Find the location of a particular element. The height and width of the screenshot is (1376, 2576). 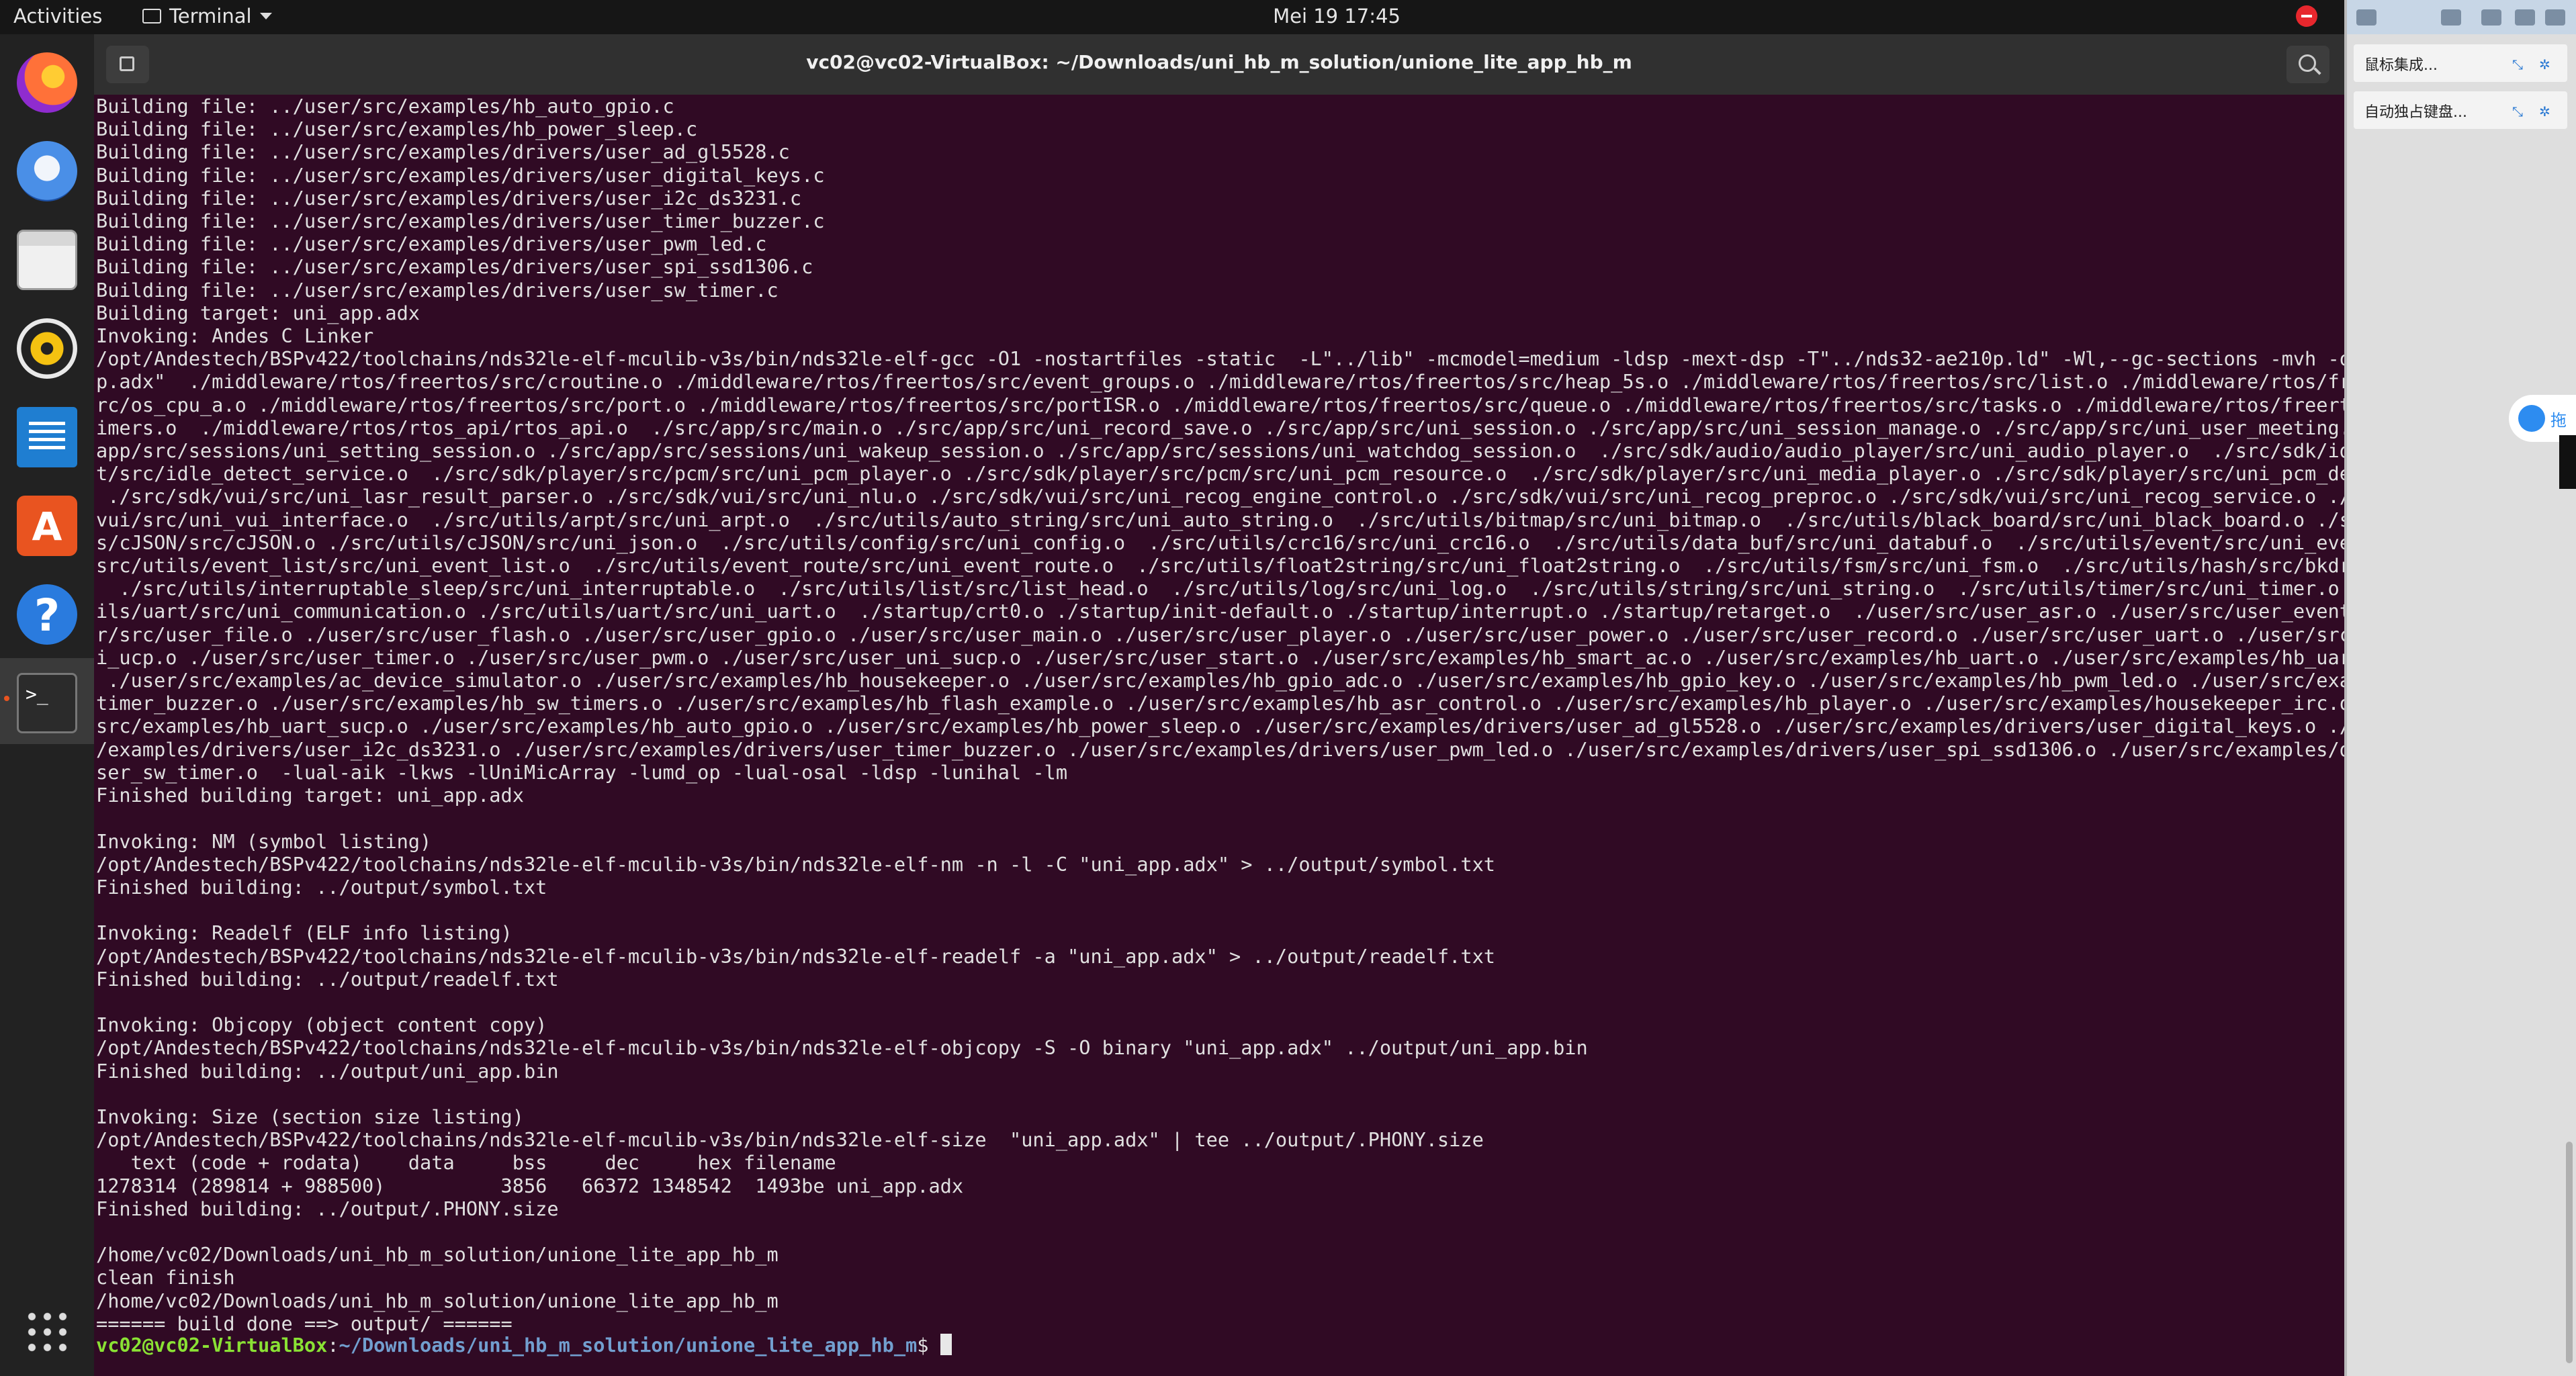

dock is located at coordinates (47, 705).